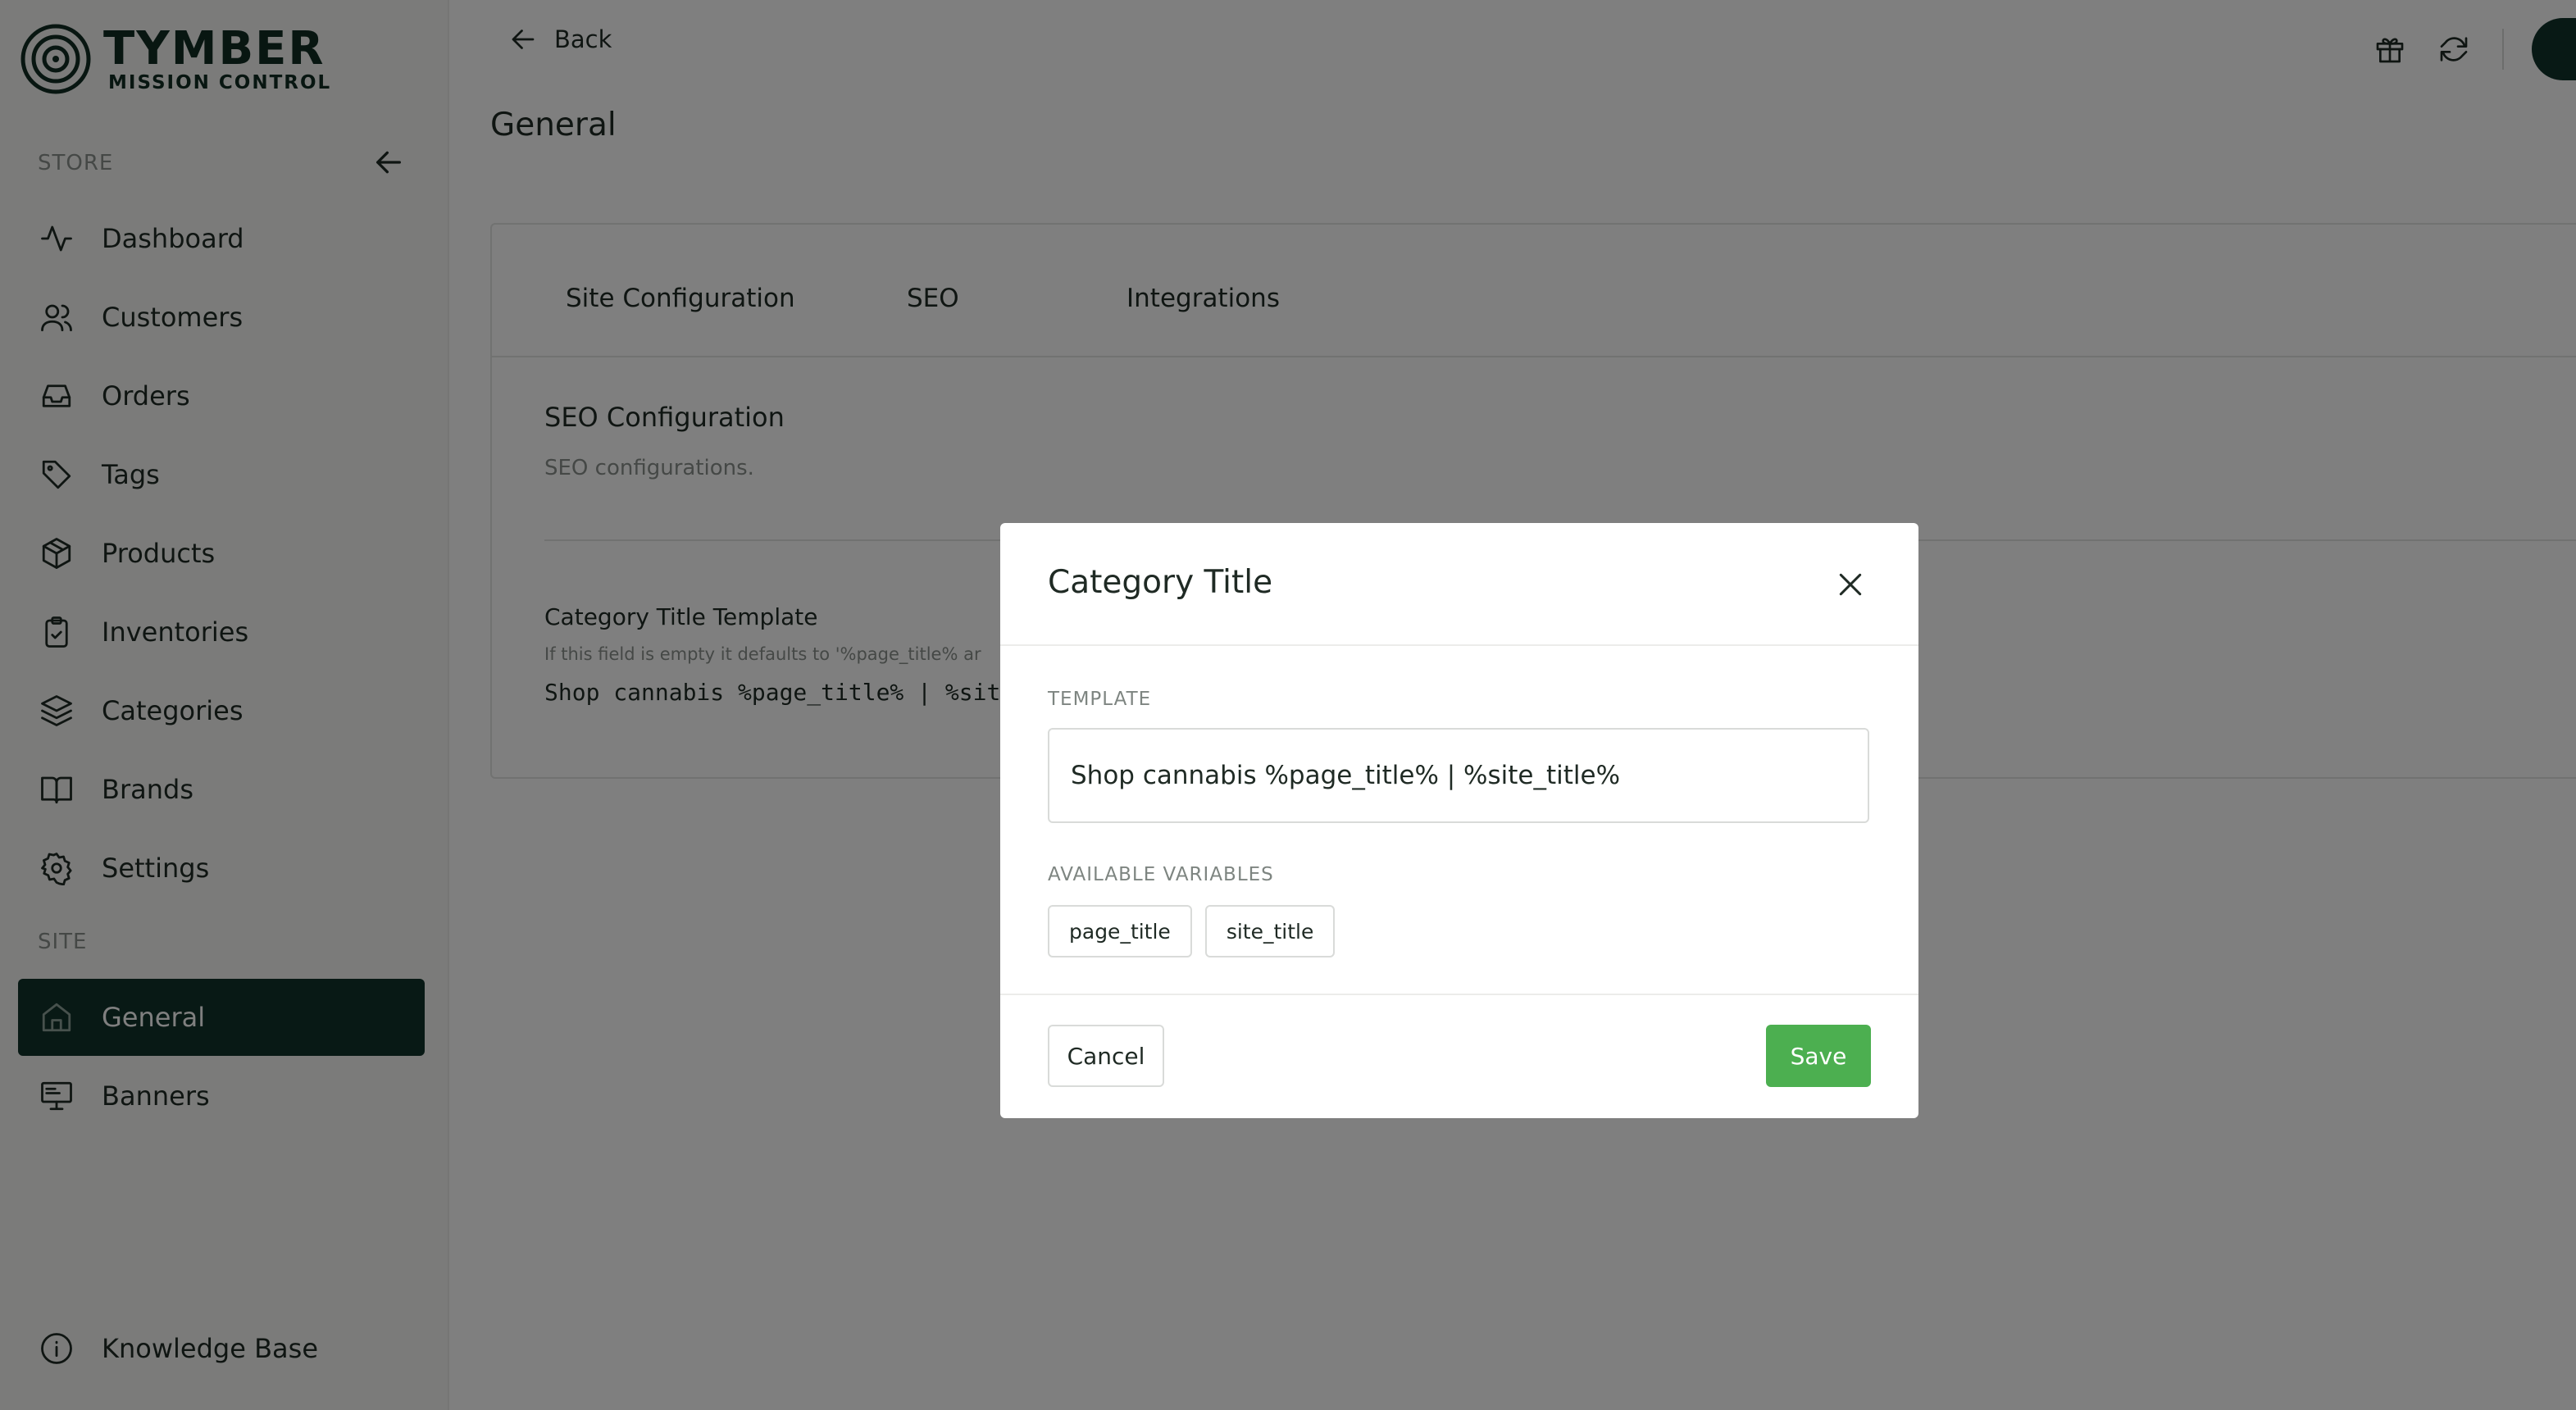 Image resolution: width=2576 pixels, height=1410 pixels. I want to click on variable-chips: page_title site_title, so click(1198, 931).